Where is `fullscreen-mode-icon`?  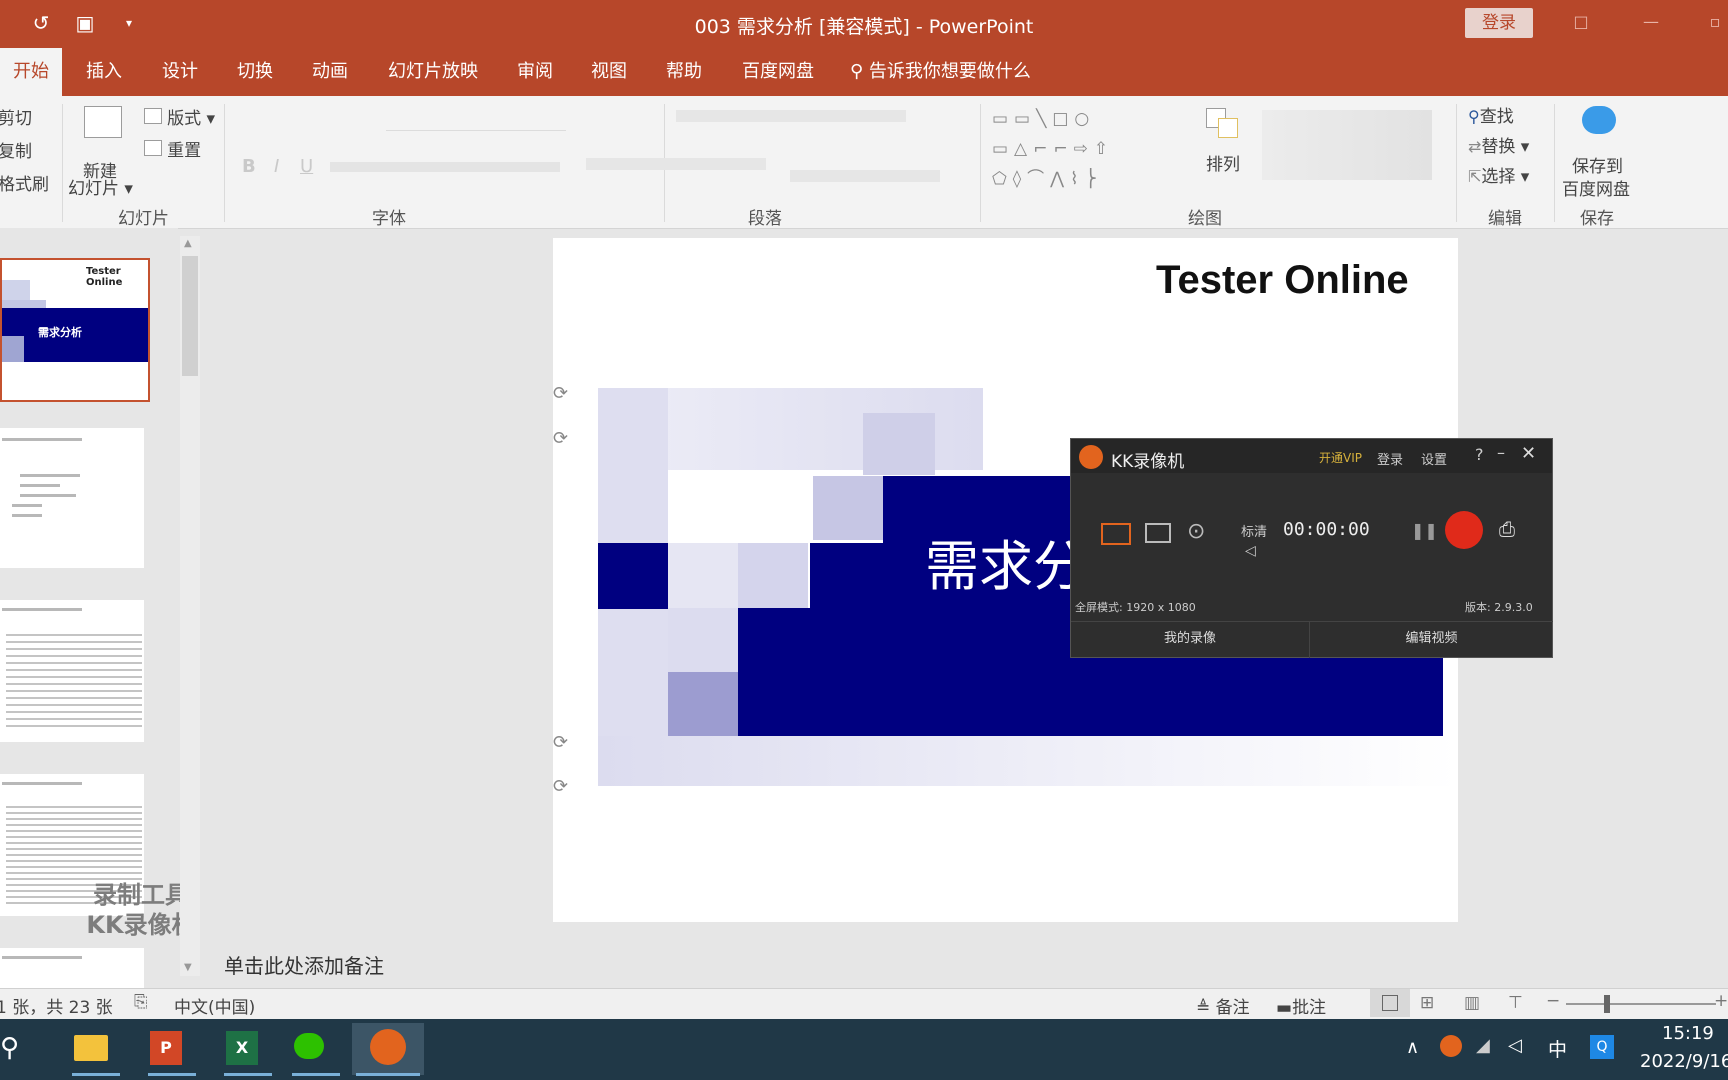 fullscreen-mode-icon is located at coordinates (1116, 534).